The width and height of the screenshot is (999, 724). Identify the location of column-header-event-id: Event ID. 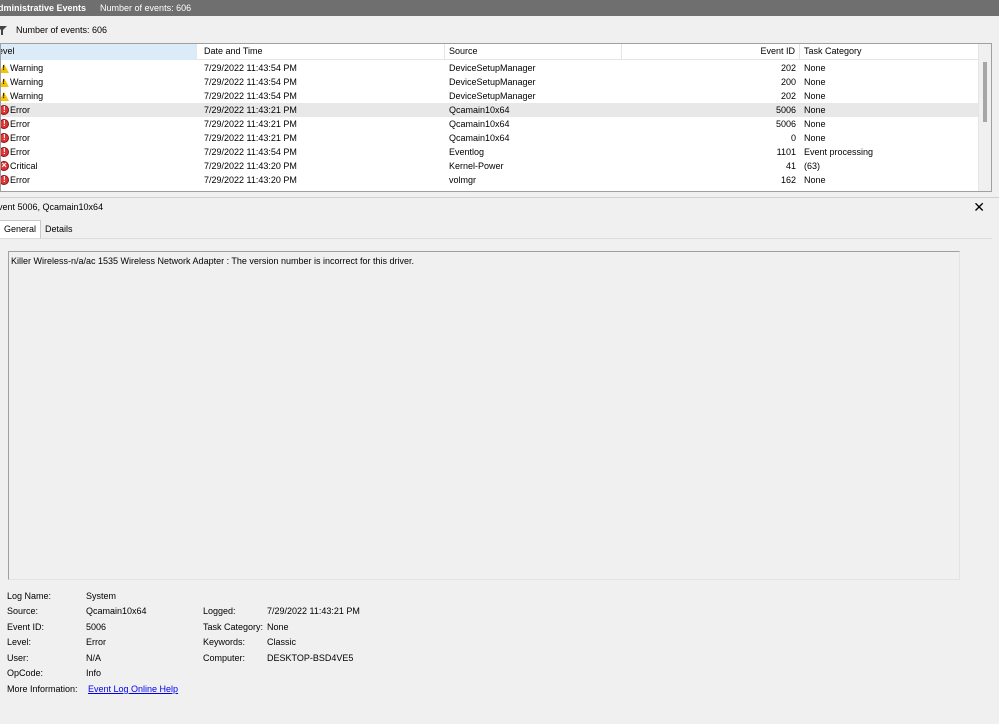
(711, 52).